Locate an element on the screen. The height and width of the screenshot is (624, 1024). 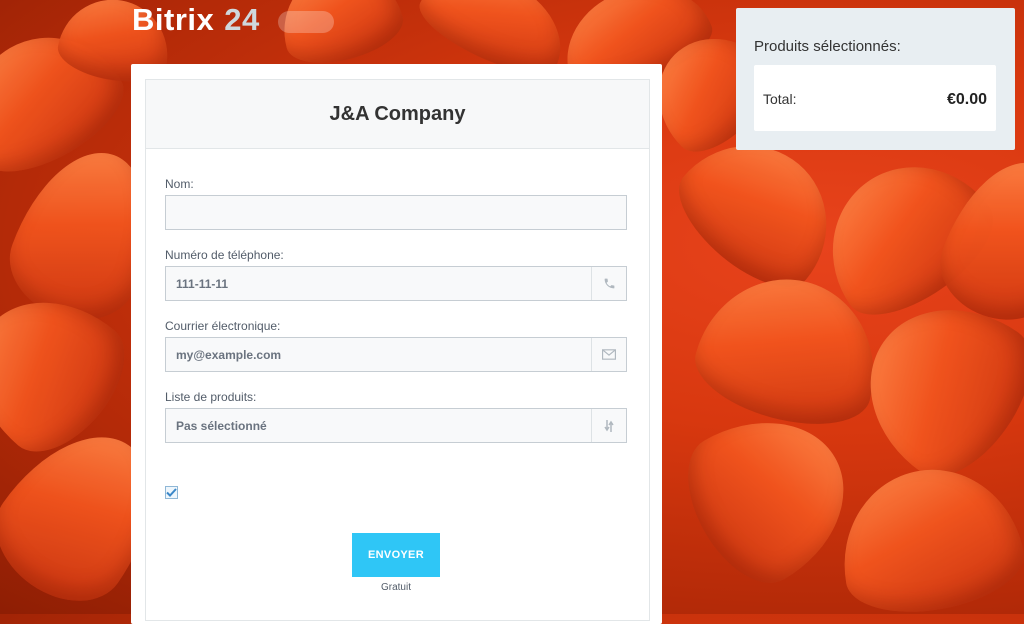
phone-field: 111-11-11 is located at coordinates (396, 283).